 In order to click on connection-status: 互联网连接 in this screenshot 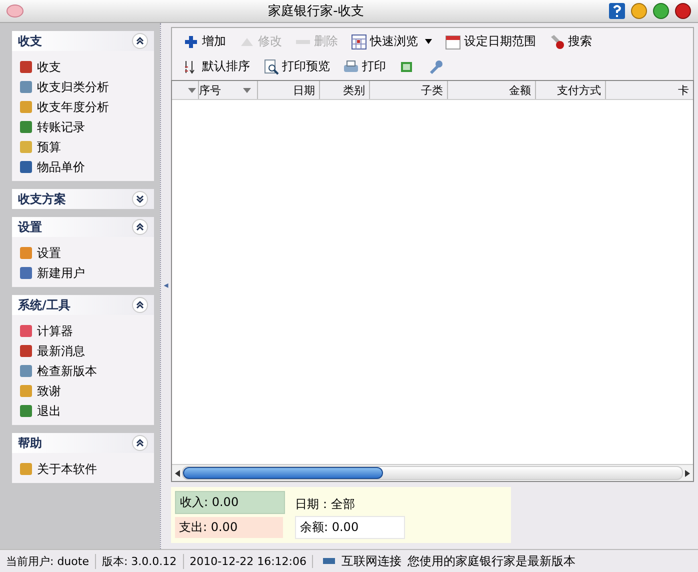, I will do `click(371, 561)`.